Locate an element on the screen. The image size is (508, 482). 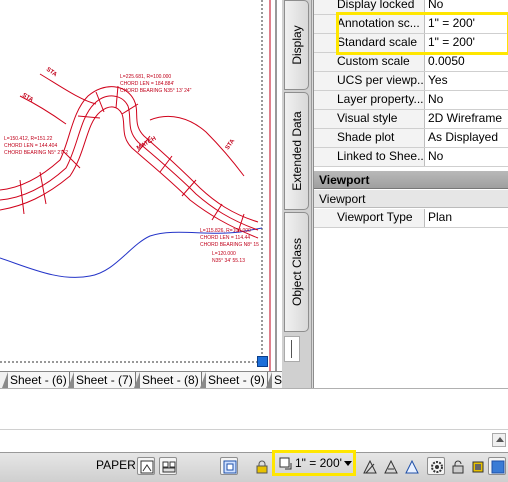
prop-row-ucs-per-viewport: UCS per viewp... Yes is located at coordinates (411, 81).